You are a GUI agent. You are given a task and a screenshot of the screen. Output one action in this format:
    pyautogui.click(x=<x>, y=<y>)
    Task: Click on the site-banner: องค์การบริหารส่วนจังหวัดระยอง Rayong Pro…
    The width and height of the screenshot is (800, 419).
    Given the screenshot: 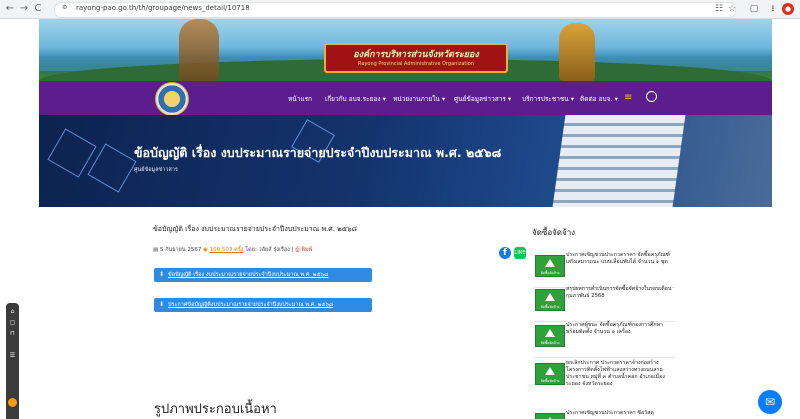 What is the action you would take?
    pyautogui.click(x=405, y=50)
    